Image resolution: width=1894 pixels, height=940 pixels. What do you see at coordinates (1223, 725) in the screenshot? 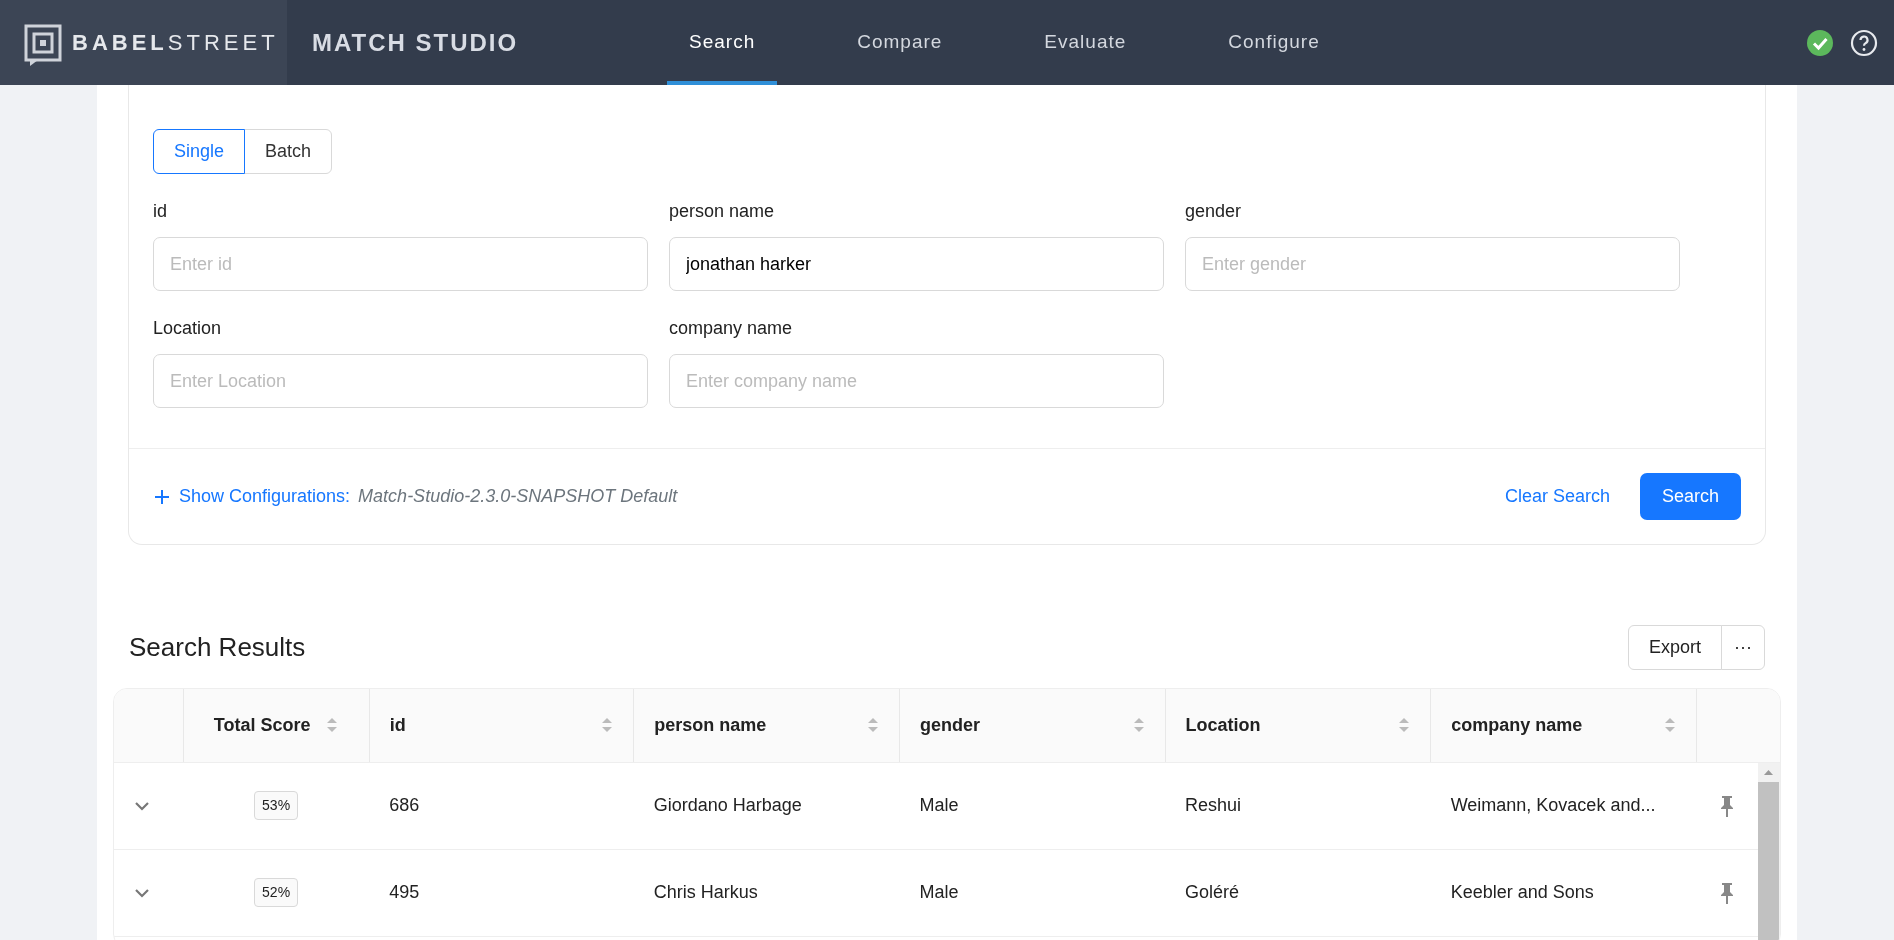
I see `column-header: Location` at bounding box center [1223, 725].